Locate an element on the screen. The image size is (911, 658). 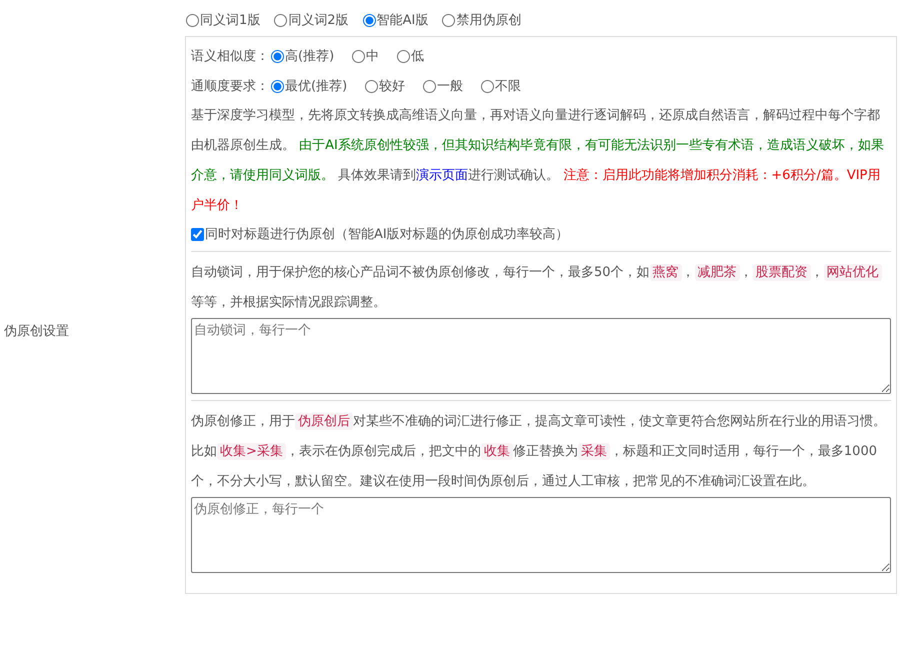
option-label: 禁用伪原创 is located at coordinates (489, 20).